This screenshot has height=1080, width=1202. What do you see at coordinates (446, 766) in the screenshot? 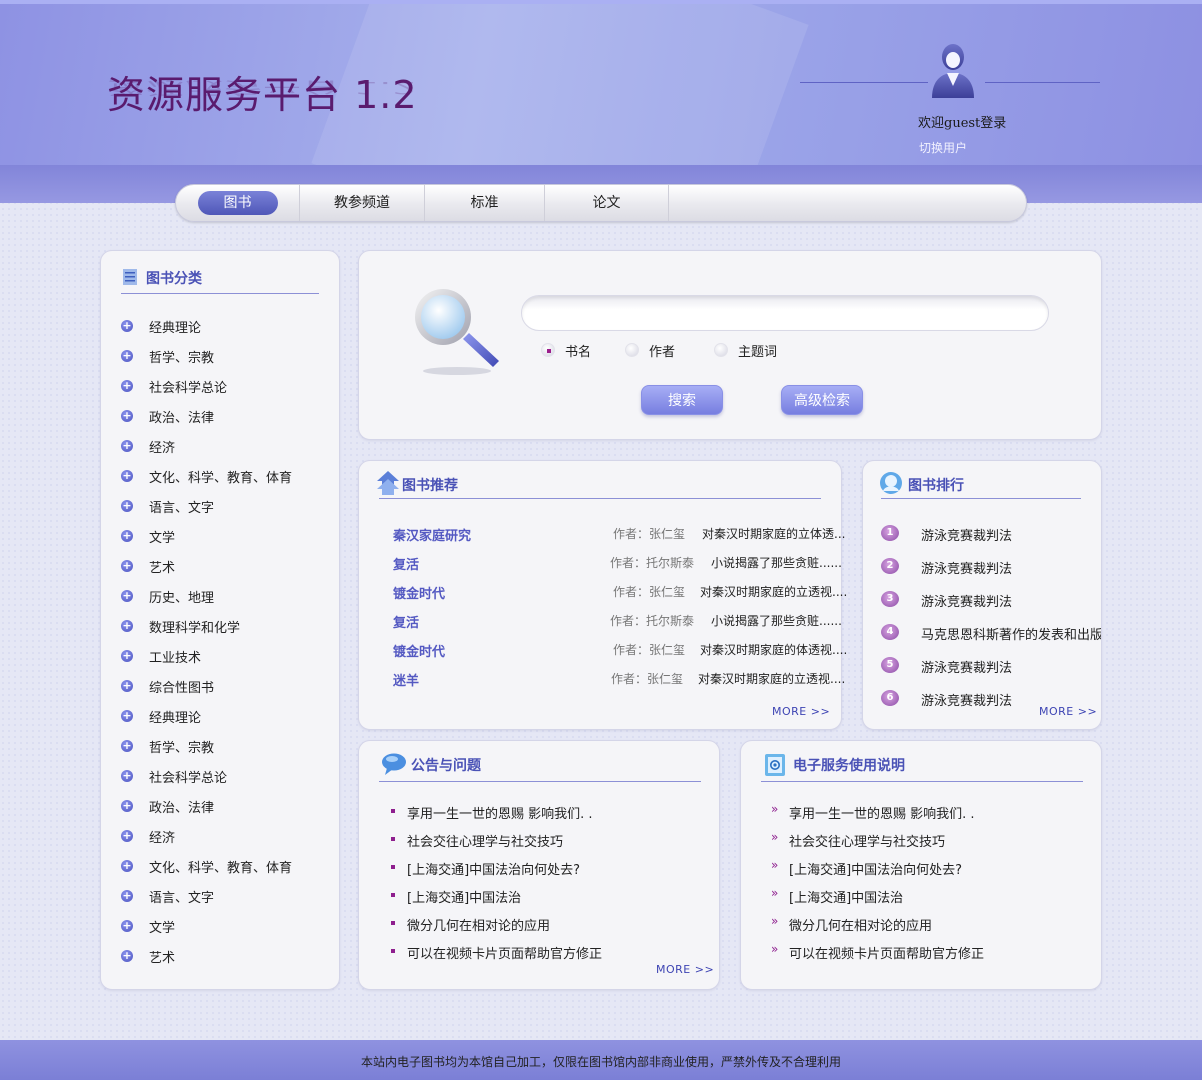
I see `notice-title: 公告与问题` at bounding box center [446, 766].